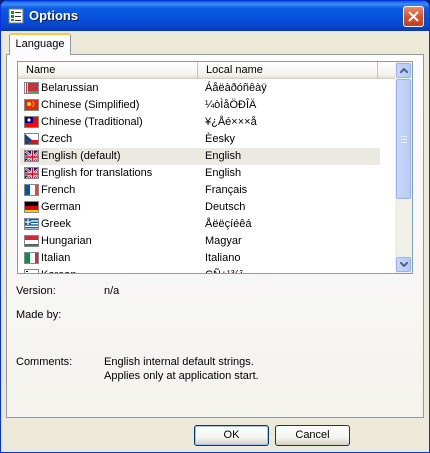  Describe the element at coordinates (92, 122) in the screenshot. I see `language-name: Chinese (Traditional)` at that location.